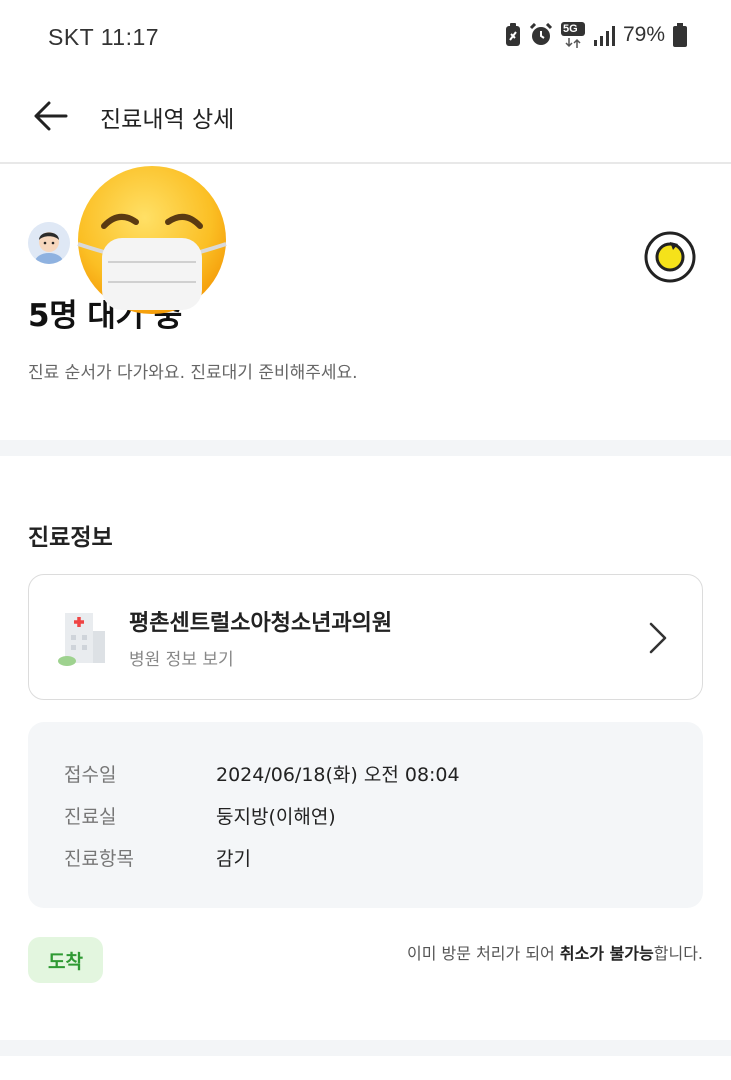  I want to click on detail-key: 접수일, so click(90, 775).